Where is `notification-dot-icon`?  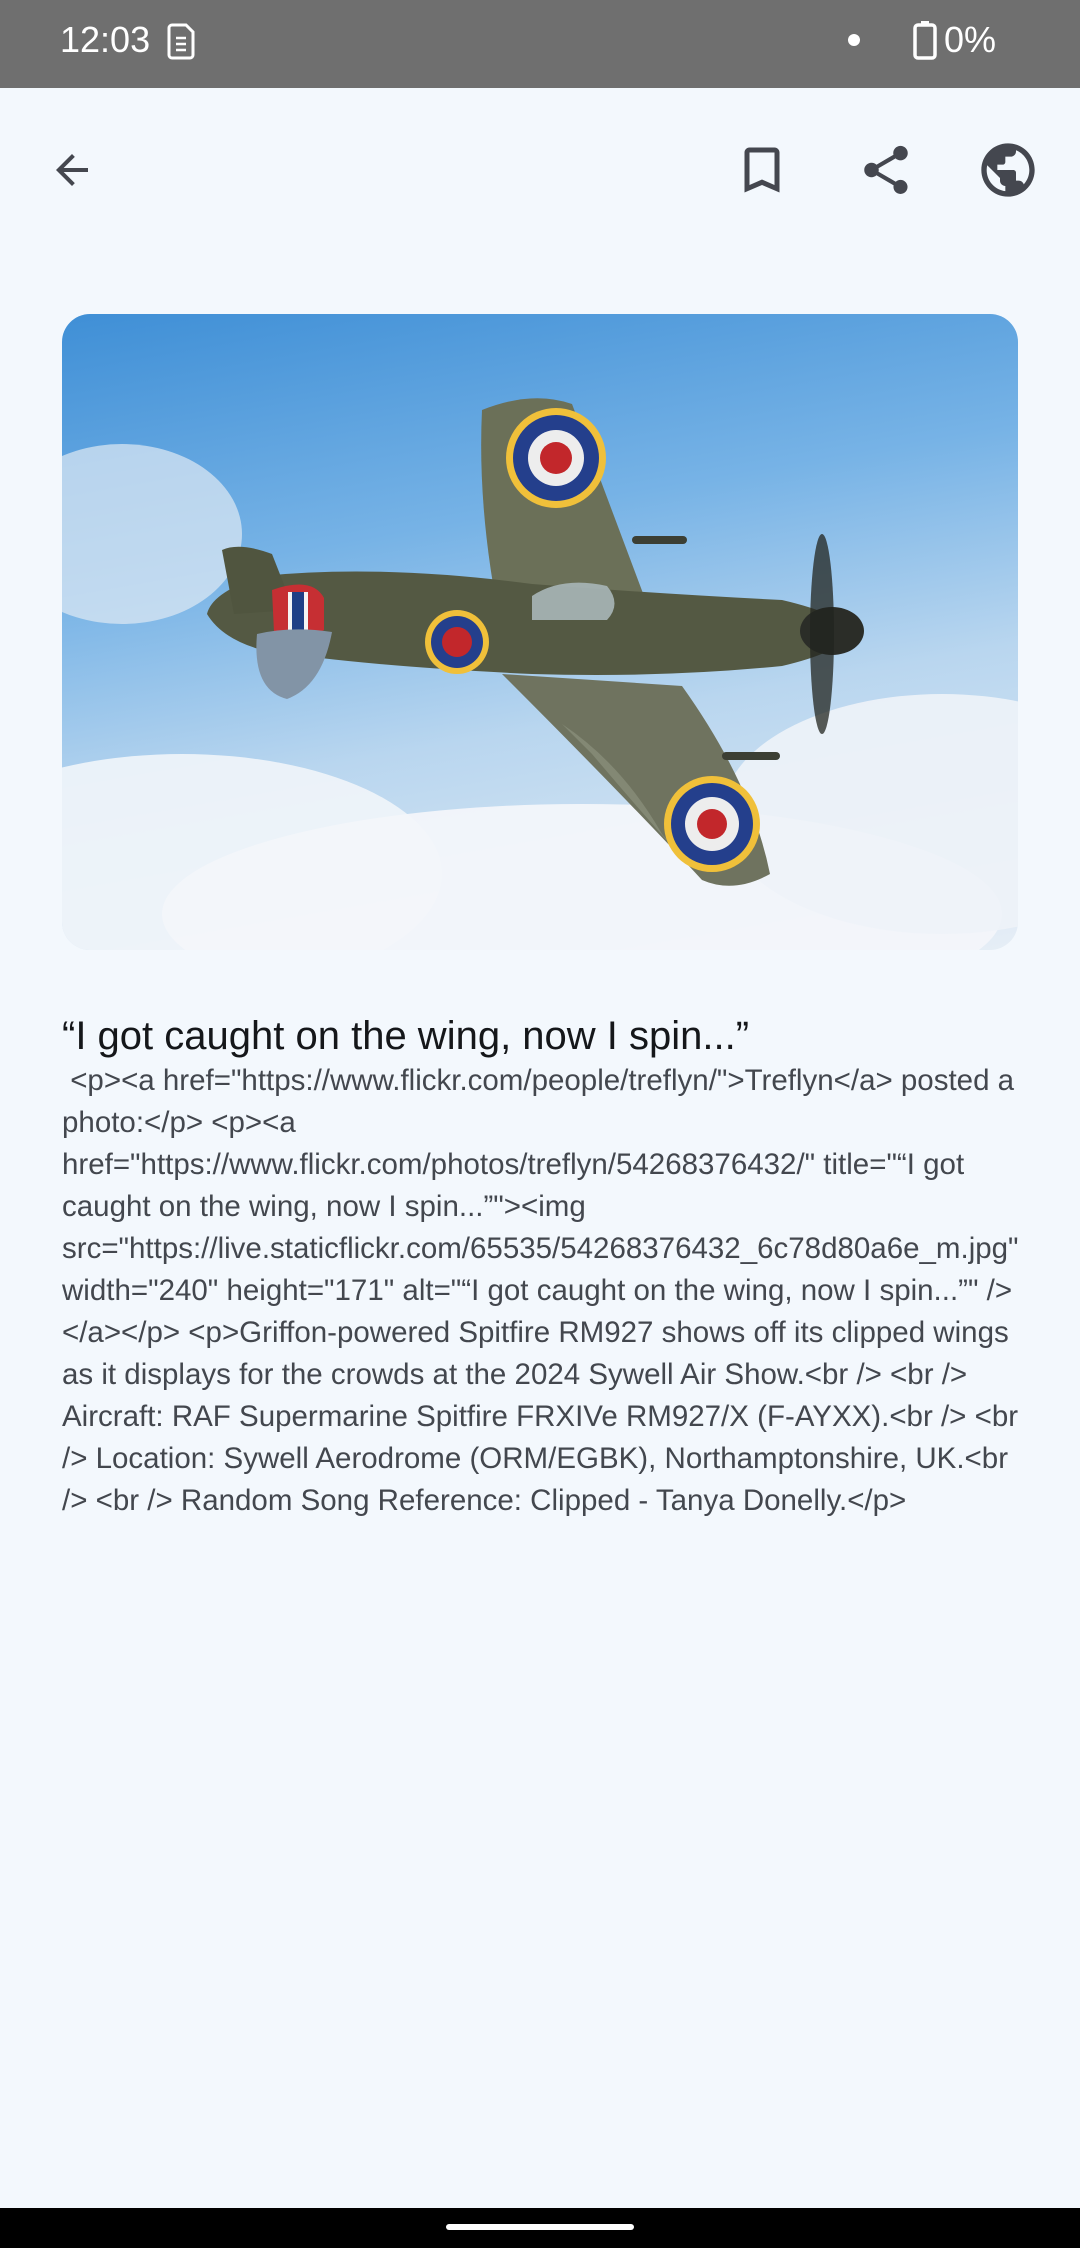 notification-dot-icon is located at coordinates (854, 40).